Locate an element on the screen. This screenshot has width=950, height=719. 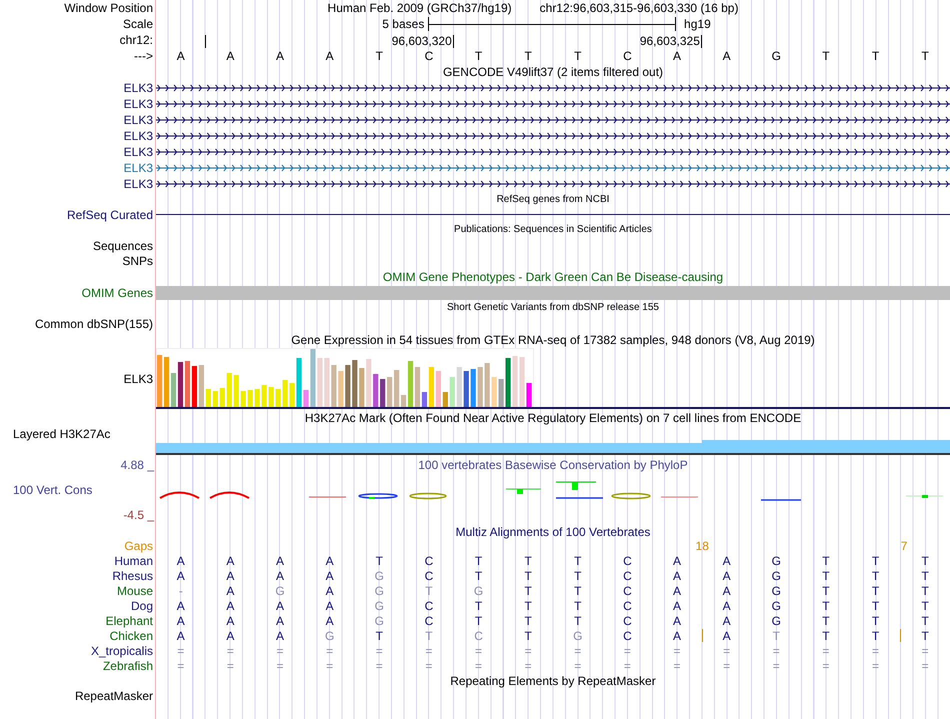
row-label: Window Position is located at coordinates (108, 8).